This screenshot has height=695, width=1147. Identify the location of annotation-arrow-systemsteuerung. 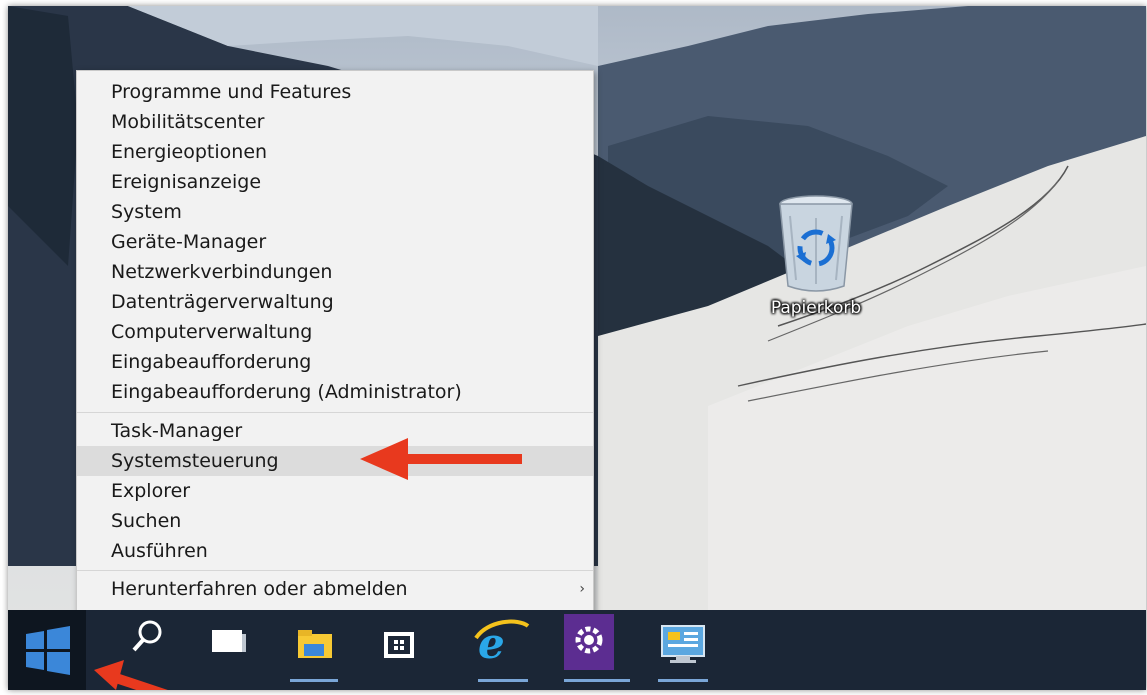
(441, 459).